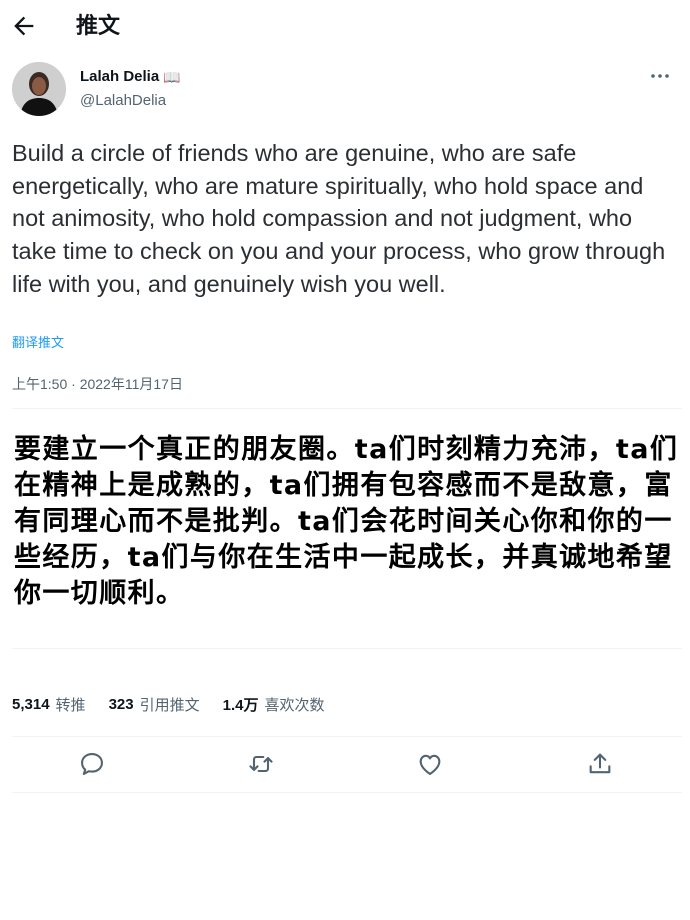 This screenshot has width=690, height=920. What do you see at coordinates (660, 76) in the screenshot?
I see `more-options-icon` at bounding box center [660, 76].